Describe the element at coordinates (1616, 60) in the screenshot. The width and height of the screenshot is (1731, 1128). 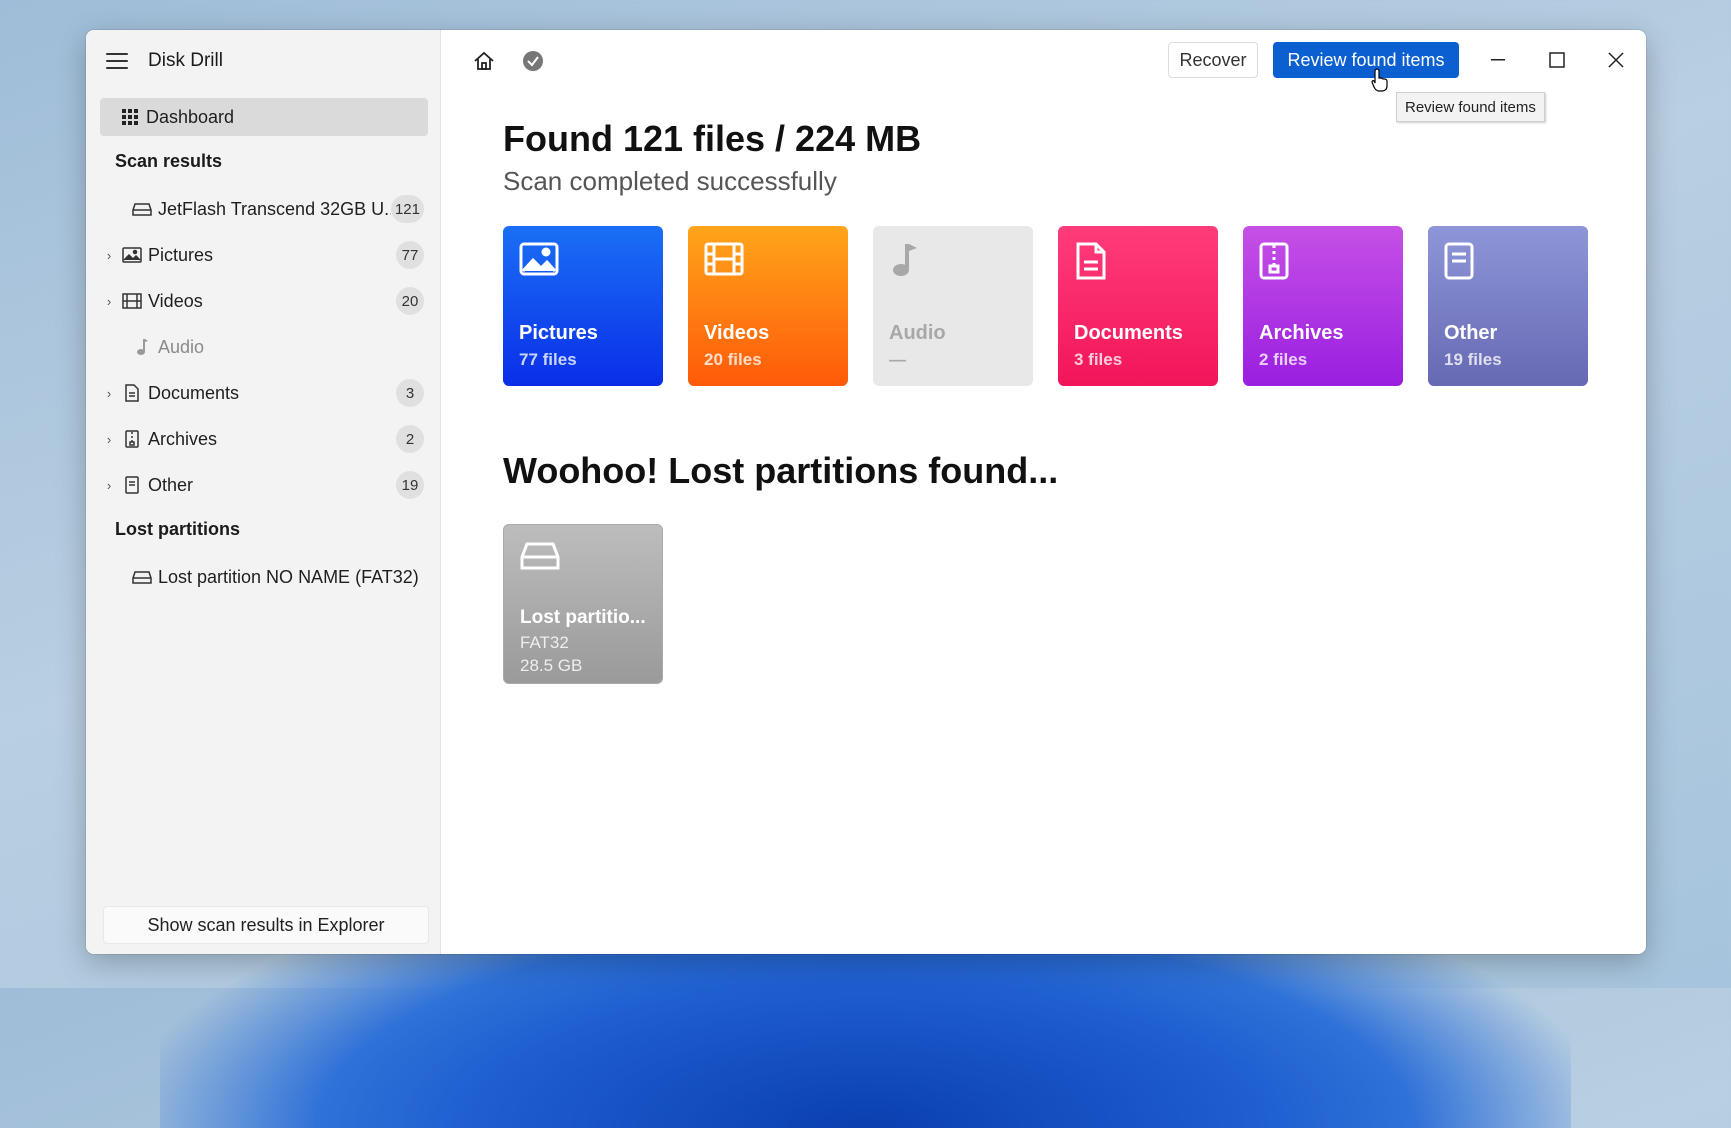
I see `close-icon` at that location.